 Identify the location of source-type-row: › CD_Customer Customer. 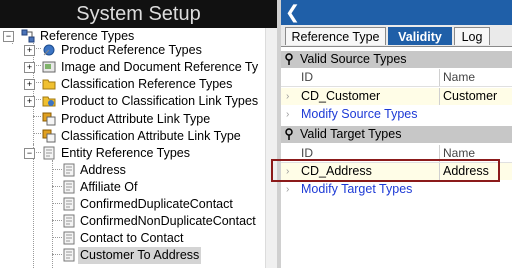
(396, 96).